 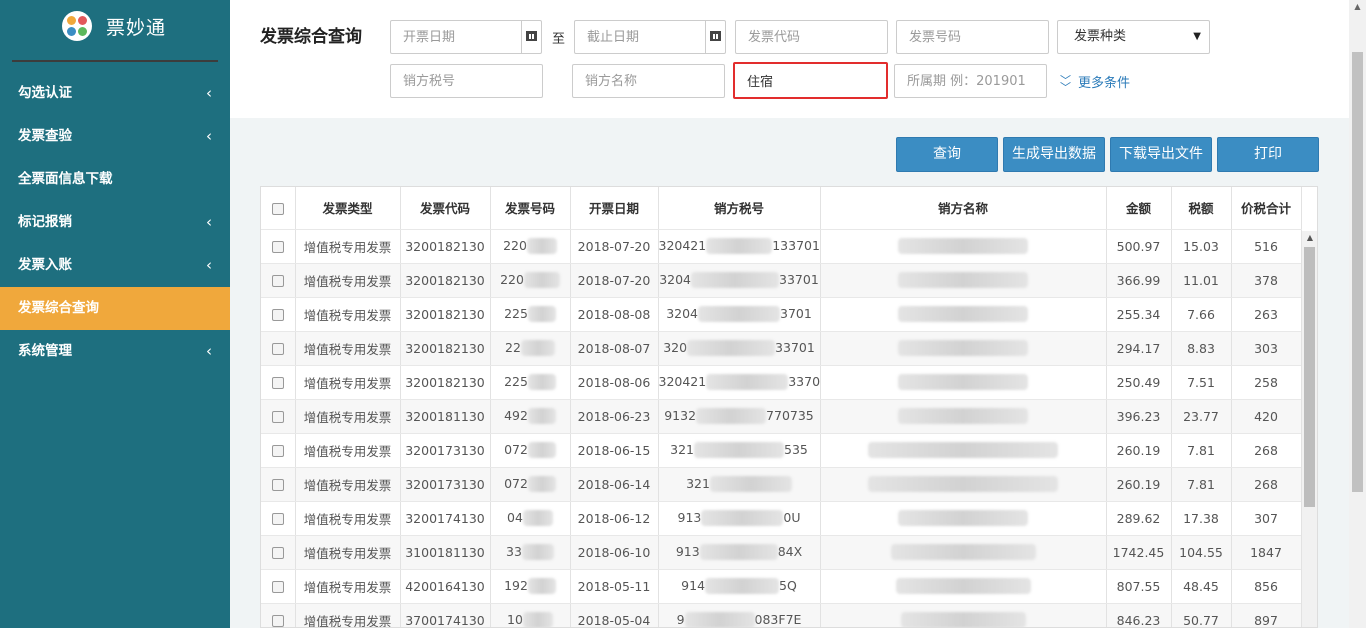 I want to click on invoice-code-cell: 3100181130, so click(x=445, y=552).